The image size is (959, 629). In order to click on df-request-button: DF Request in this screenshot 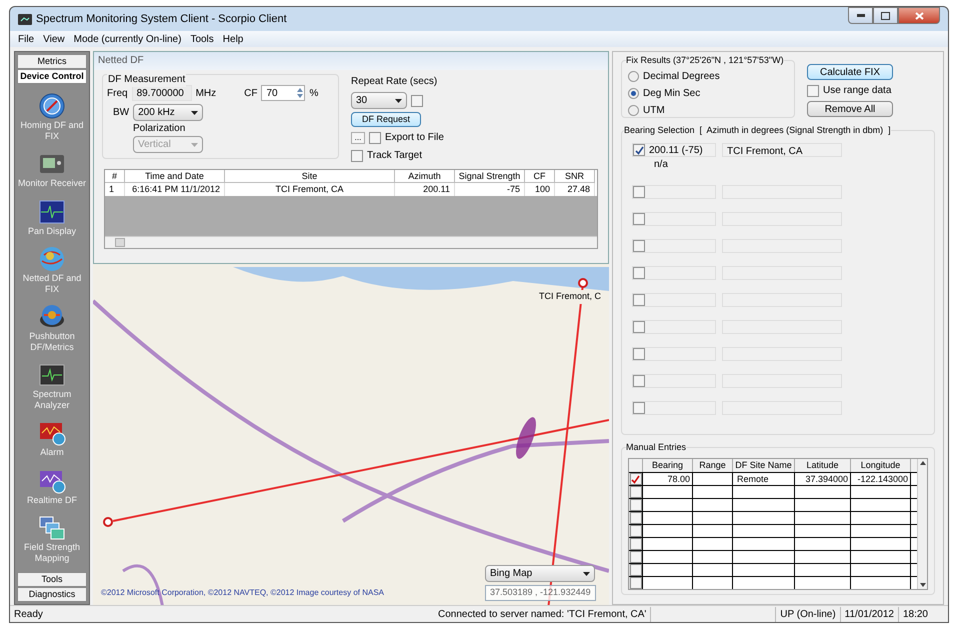, I will do `click(386, 119)`.